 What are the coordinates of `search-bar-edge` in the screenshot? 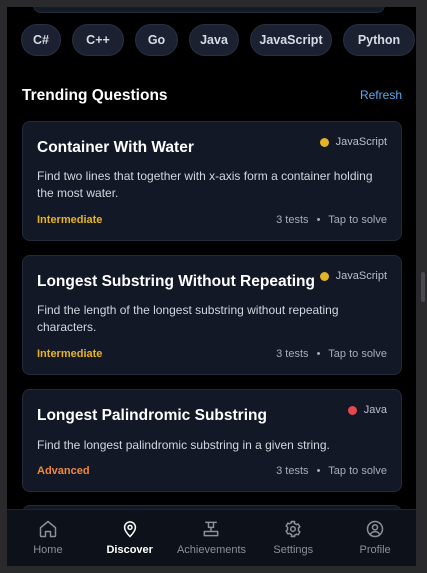 It's located at (209, 10).